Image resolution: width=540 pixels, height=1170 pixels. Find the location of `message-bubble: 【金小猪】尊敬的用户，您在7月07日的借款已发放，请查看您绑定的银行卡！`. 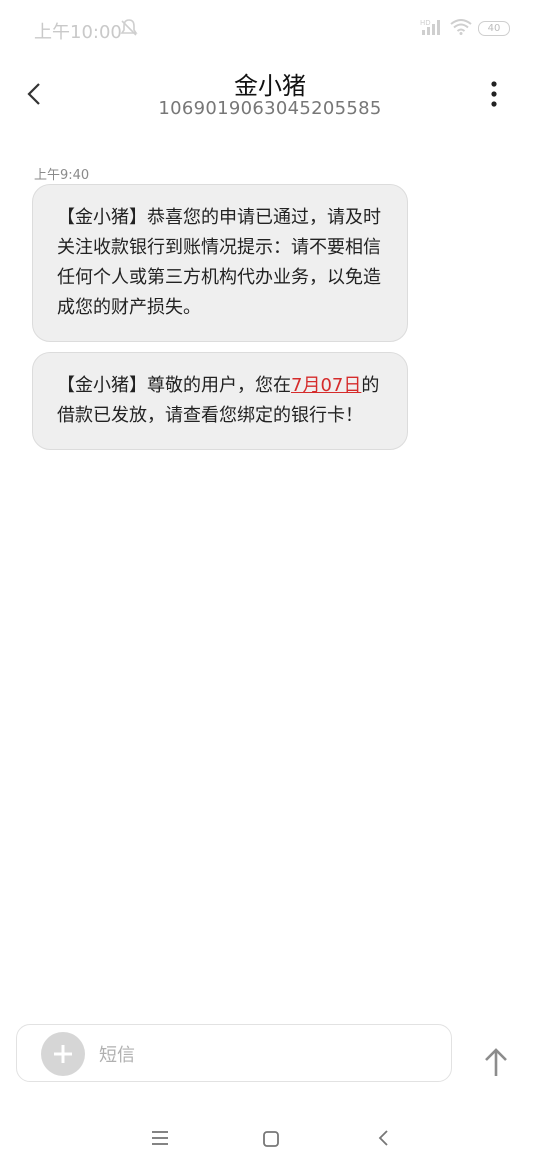

message-bubble: 【金小猪】尊敬的用户，您在7月07日的借款已发放，请查看您绑定的银行卡！ is located at coordinates (220, 401).